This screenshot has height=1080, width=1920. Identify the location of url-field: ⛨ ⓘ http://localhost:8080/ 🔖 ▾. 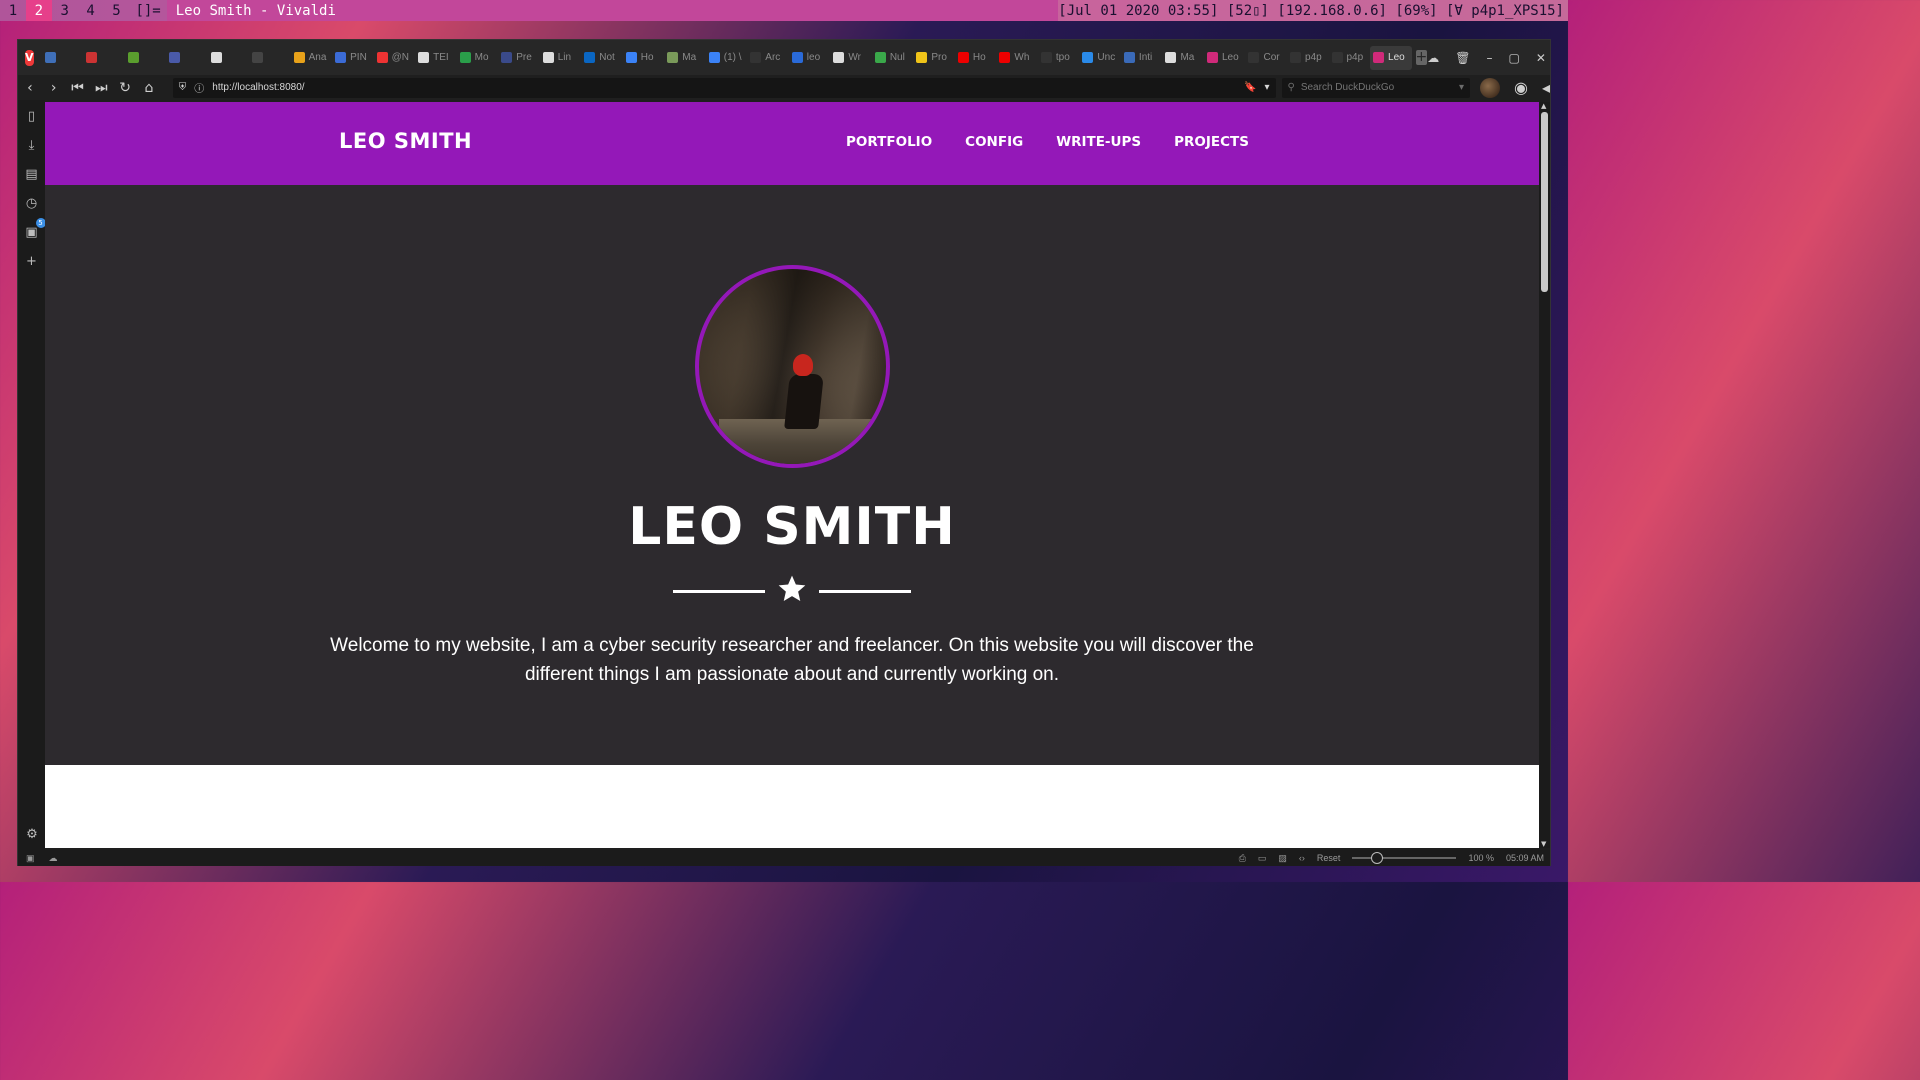
(724, 87).